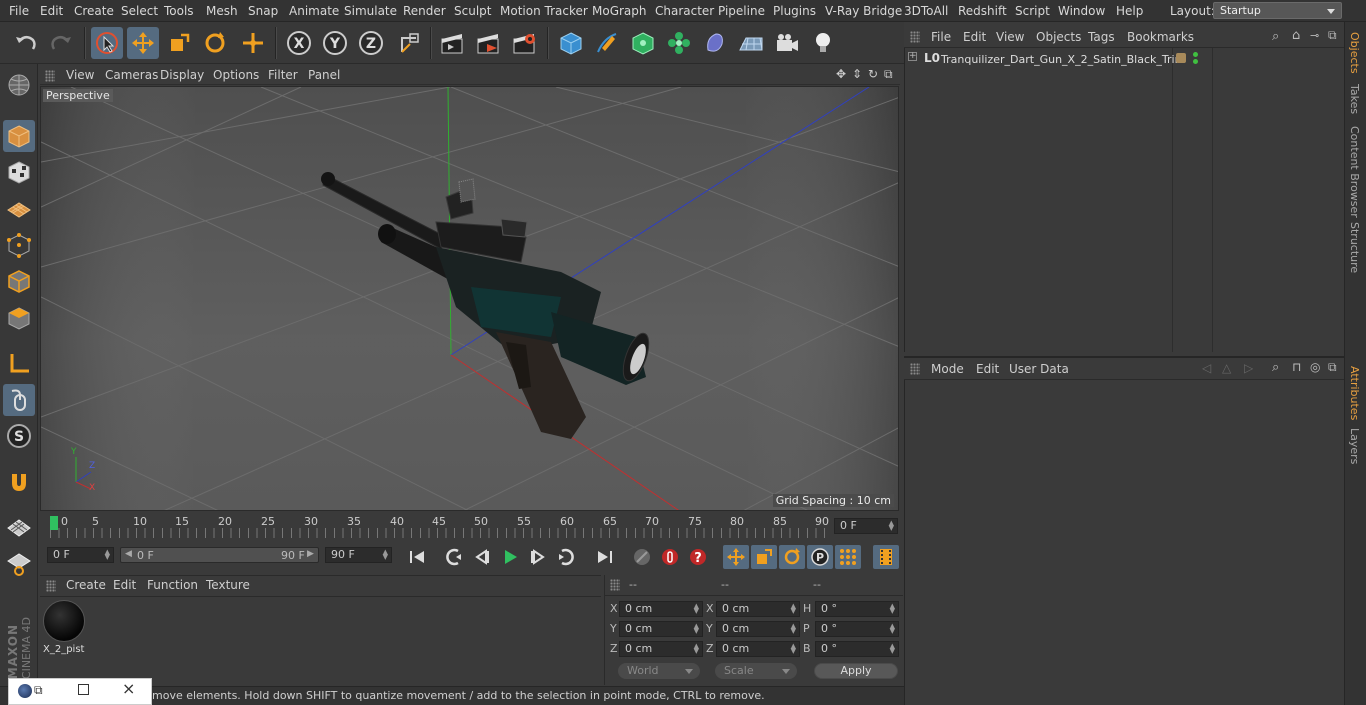  Describe the element at coordinates (538, 557) in the screenshot. I see `next-frame-button` at that location.